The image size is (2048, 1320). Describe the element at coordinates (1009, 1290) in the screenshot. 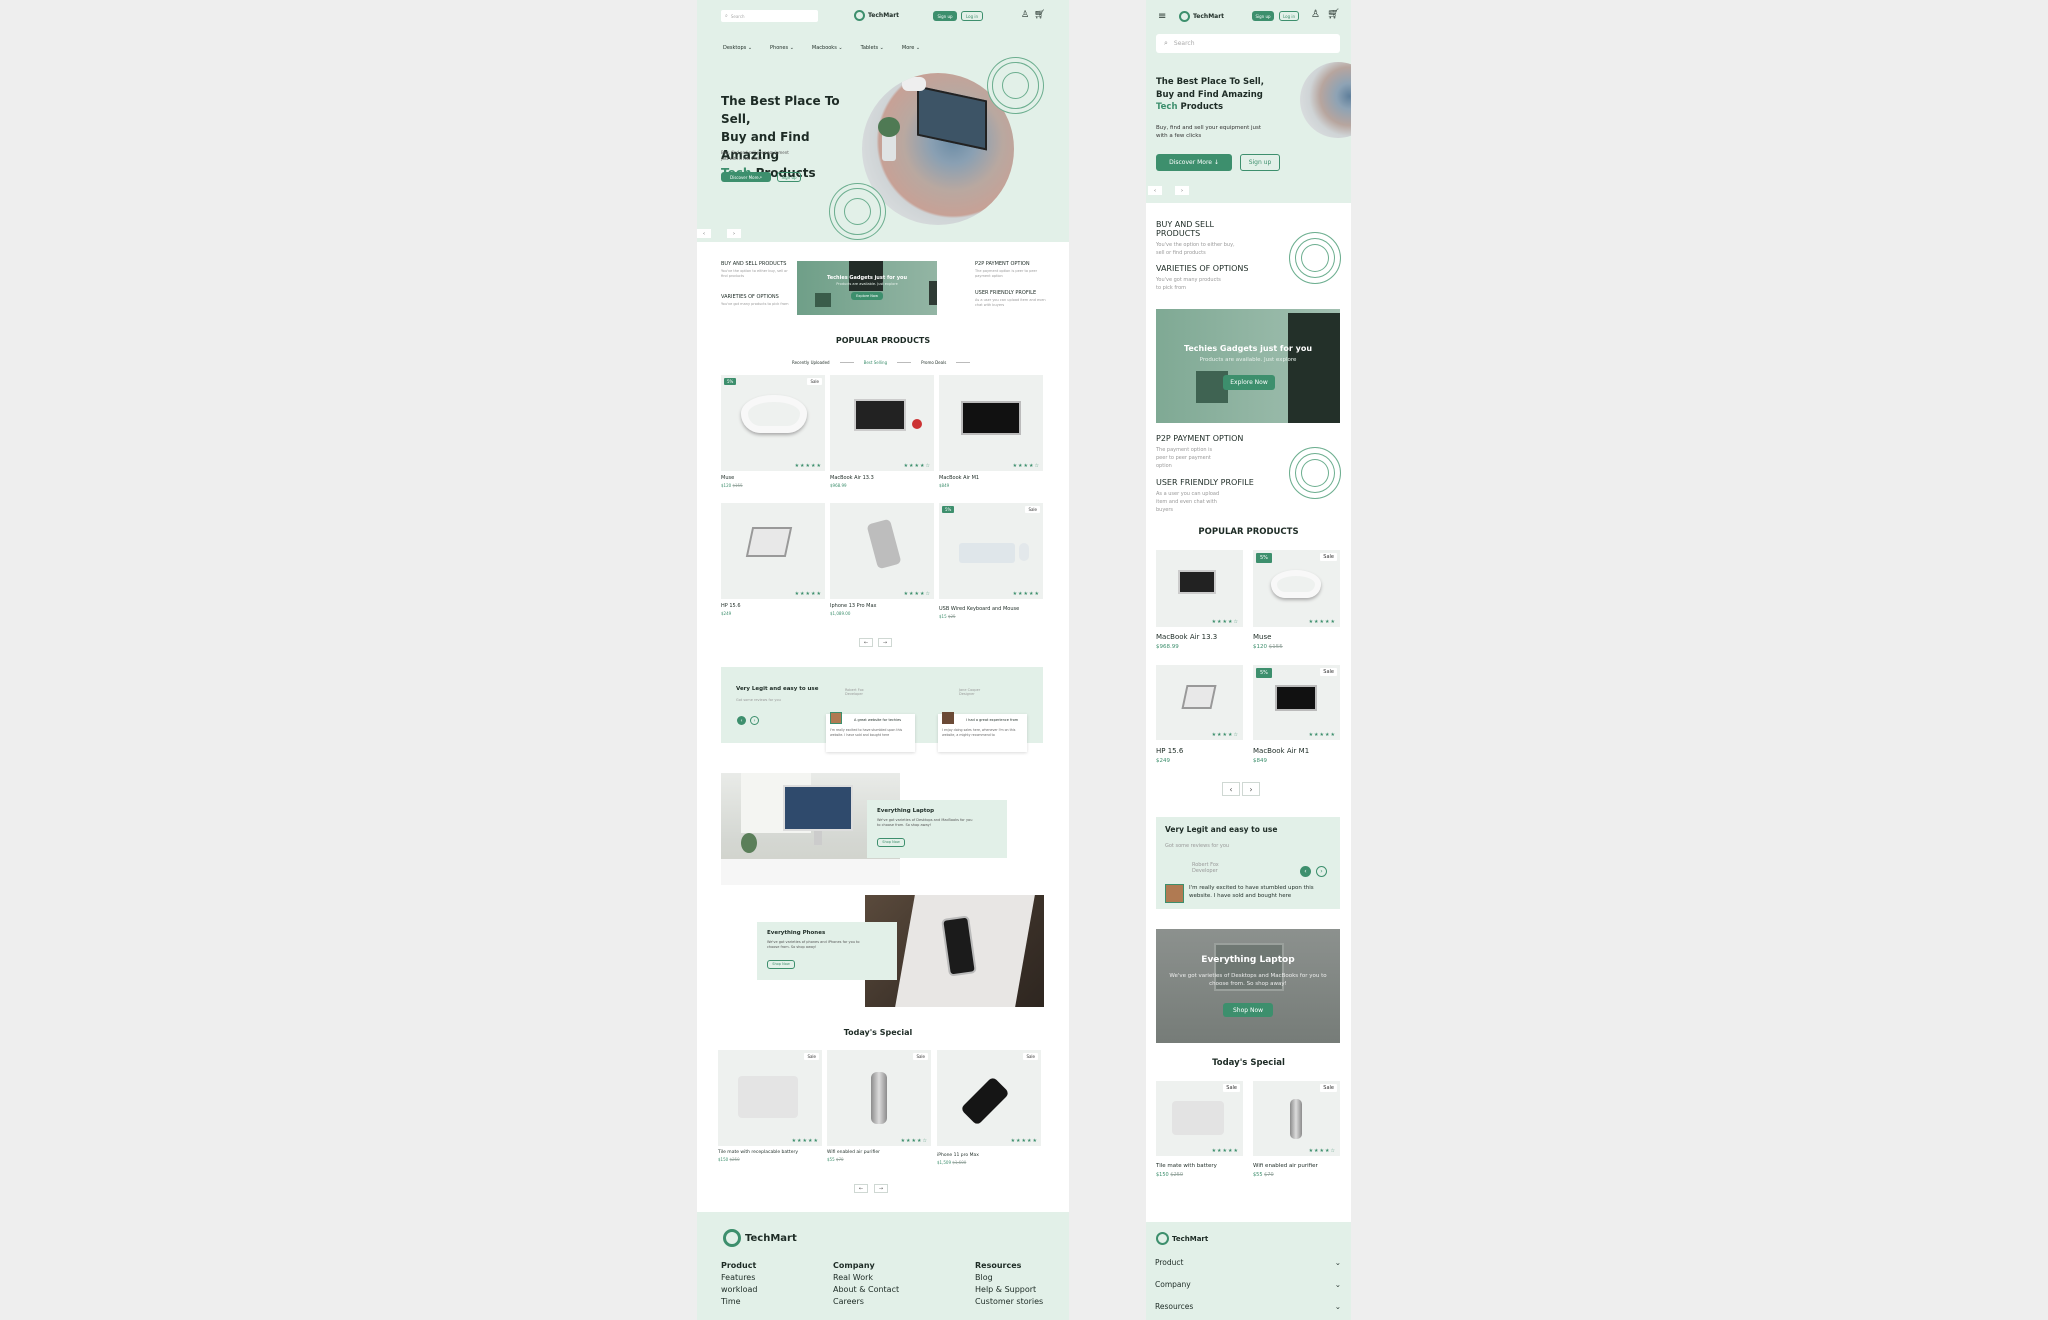

I see `footer-link: Help & Support` at that location.